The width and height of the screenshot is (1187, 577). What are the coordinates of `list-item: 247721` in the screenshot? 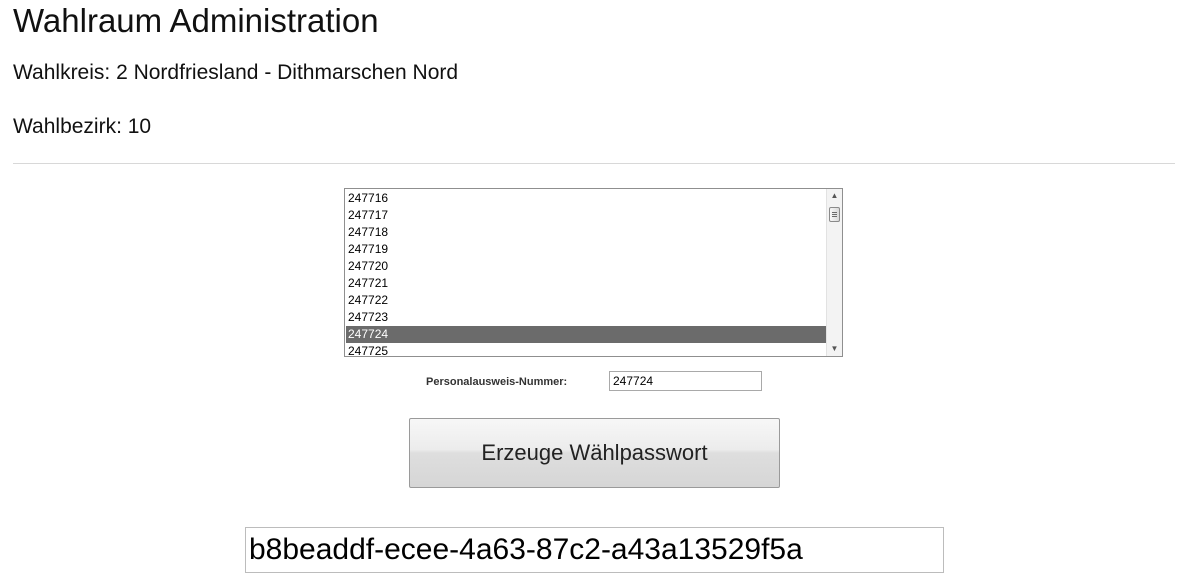 It's located at (586, 283).